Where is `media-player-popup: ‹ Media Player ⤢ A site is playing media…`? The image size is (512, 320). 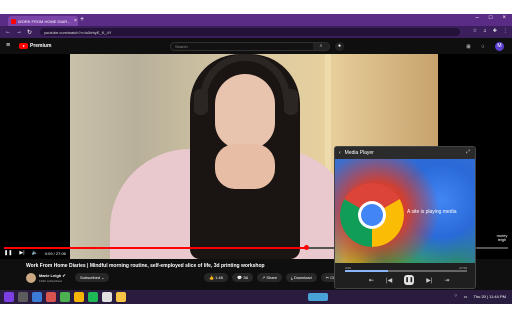
media-player-popup: ‹ Media Player ⤢ A site is playing media… is located at coordinates (405, 217).